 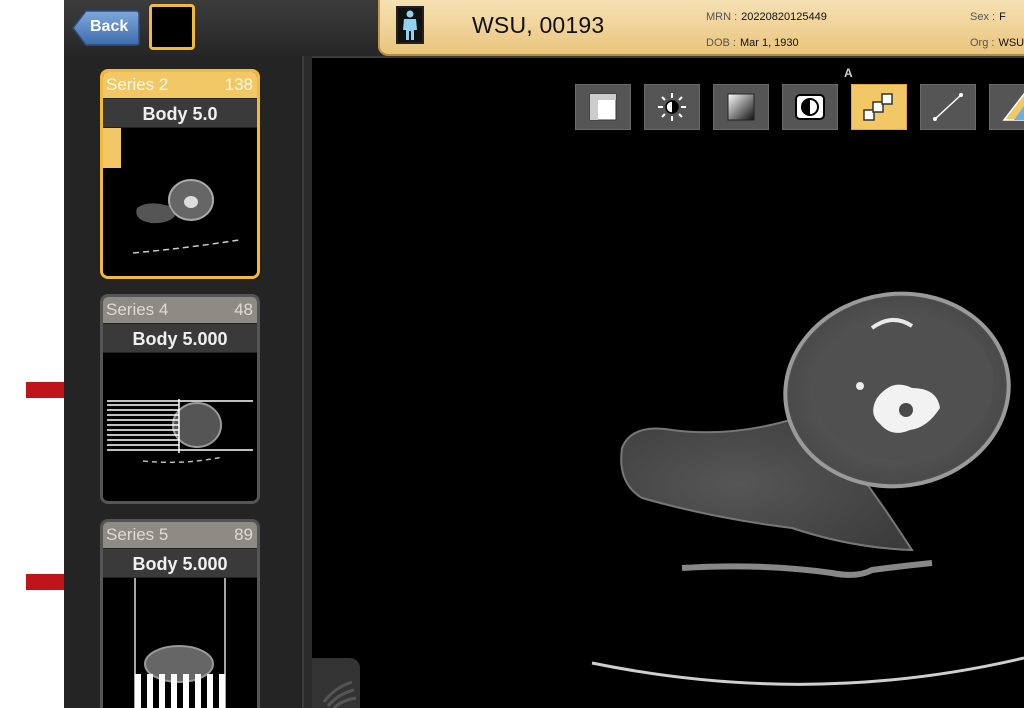 I want to click on dob-value: Mar 1, 1930, so click(x=769, y=43).